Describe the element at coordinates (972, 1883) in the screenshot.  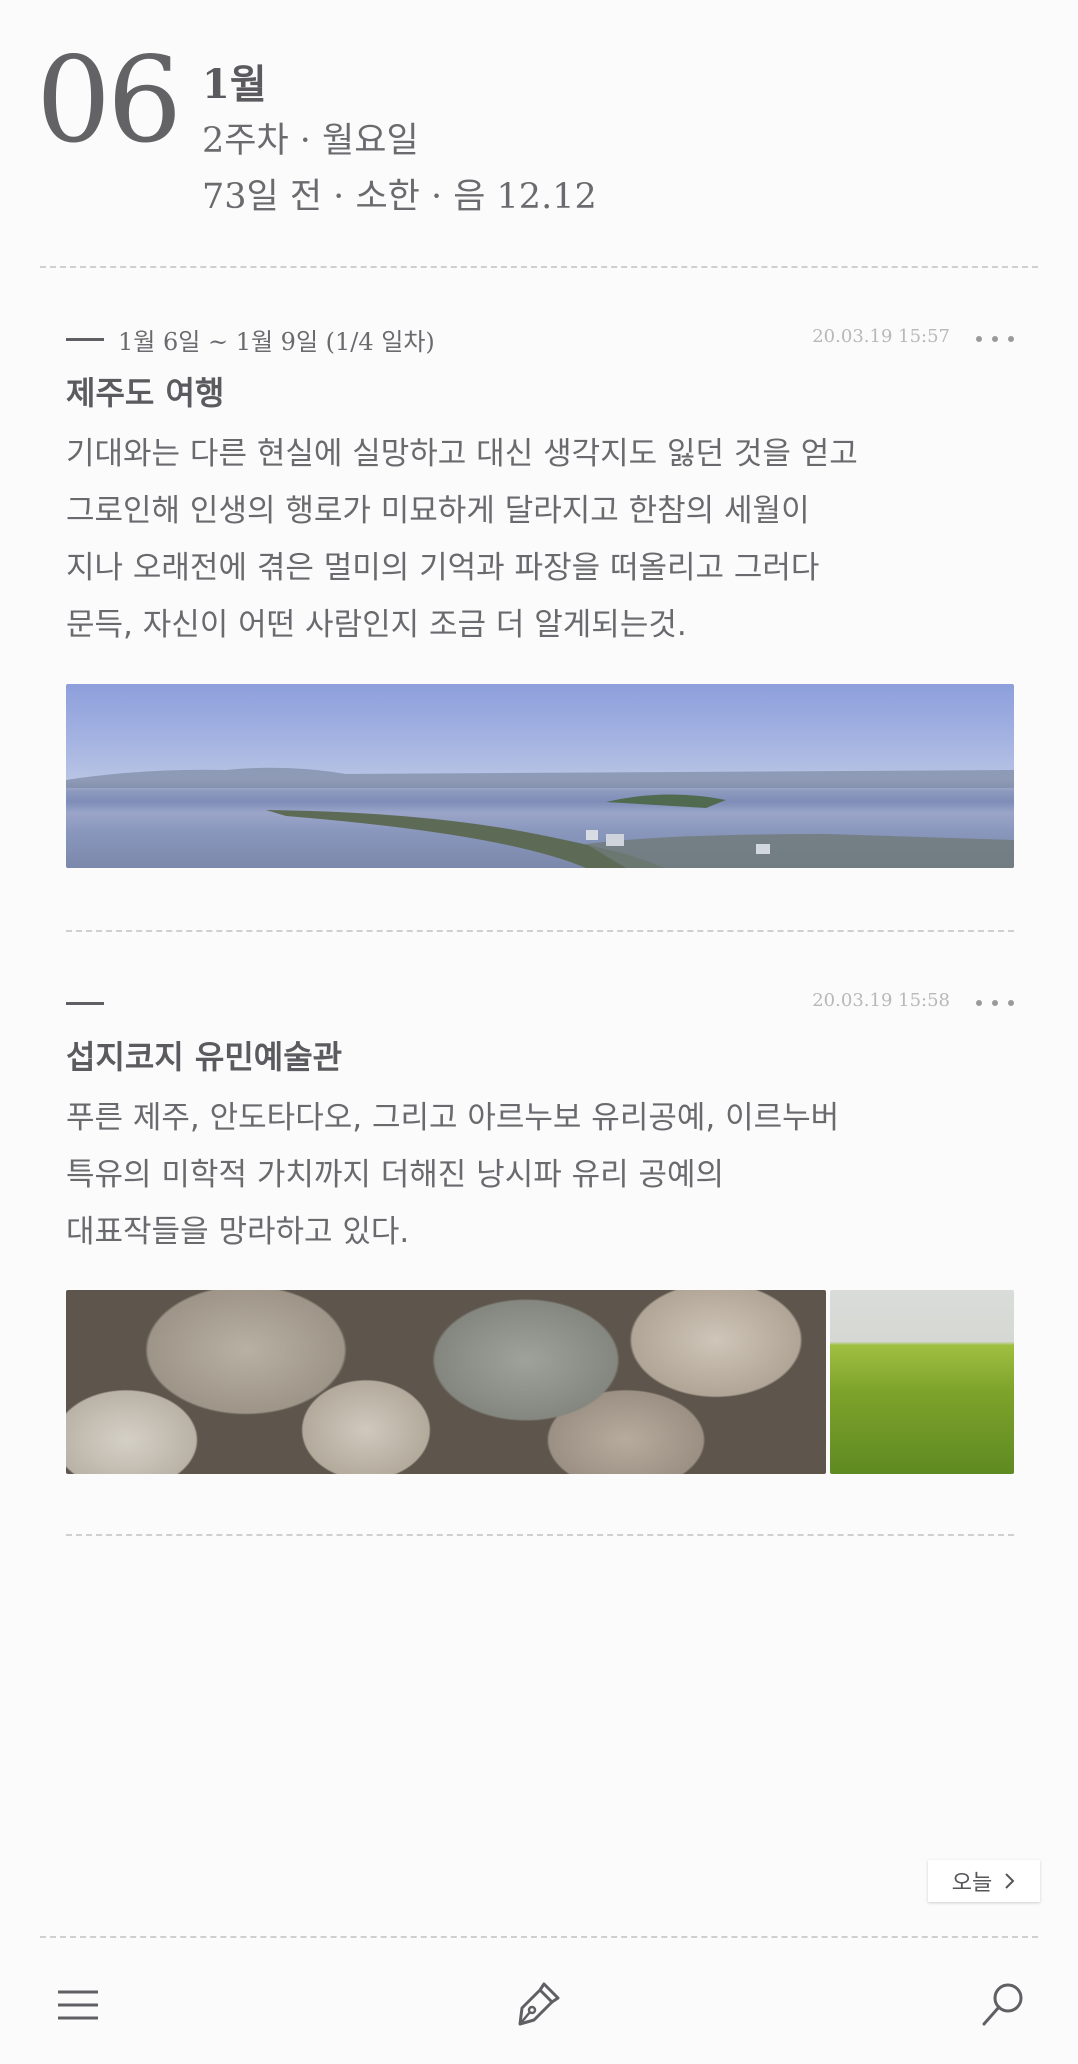
I see `today-button-label: 오늘` at that location.